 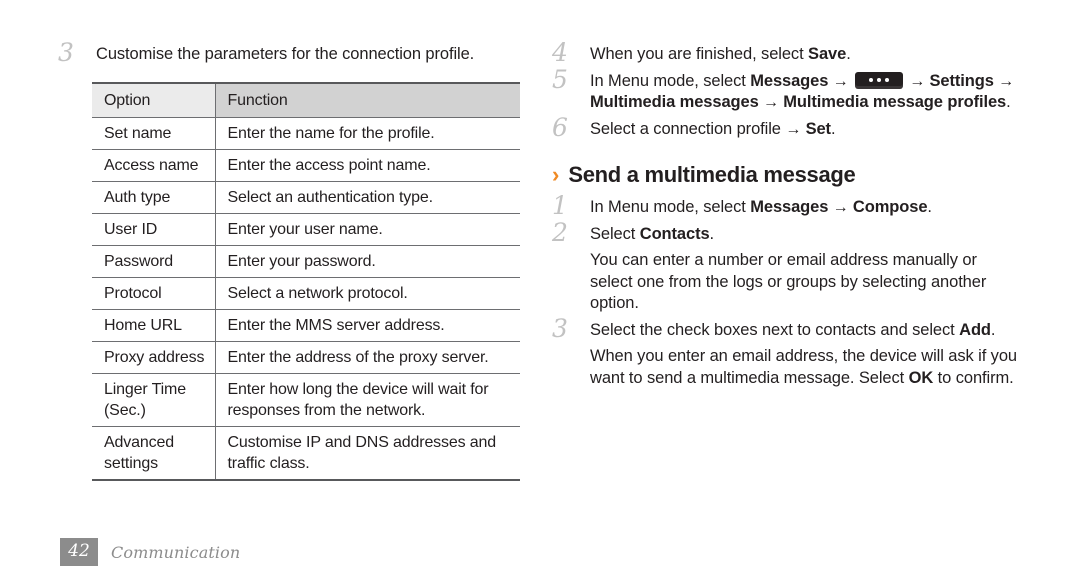 I want to click on footer-section-label: Communication, so click(x=176, y=552).